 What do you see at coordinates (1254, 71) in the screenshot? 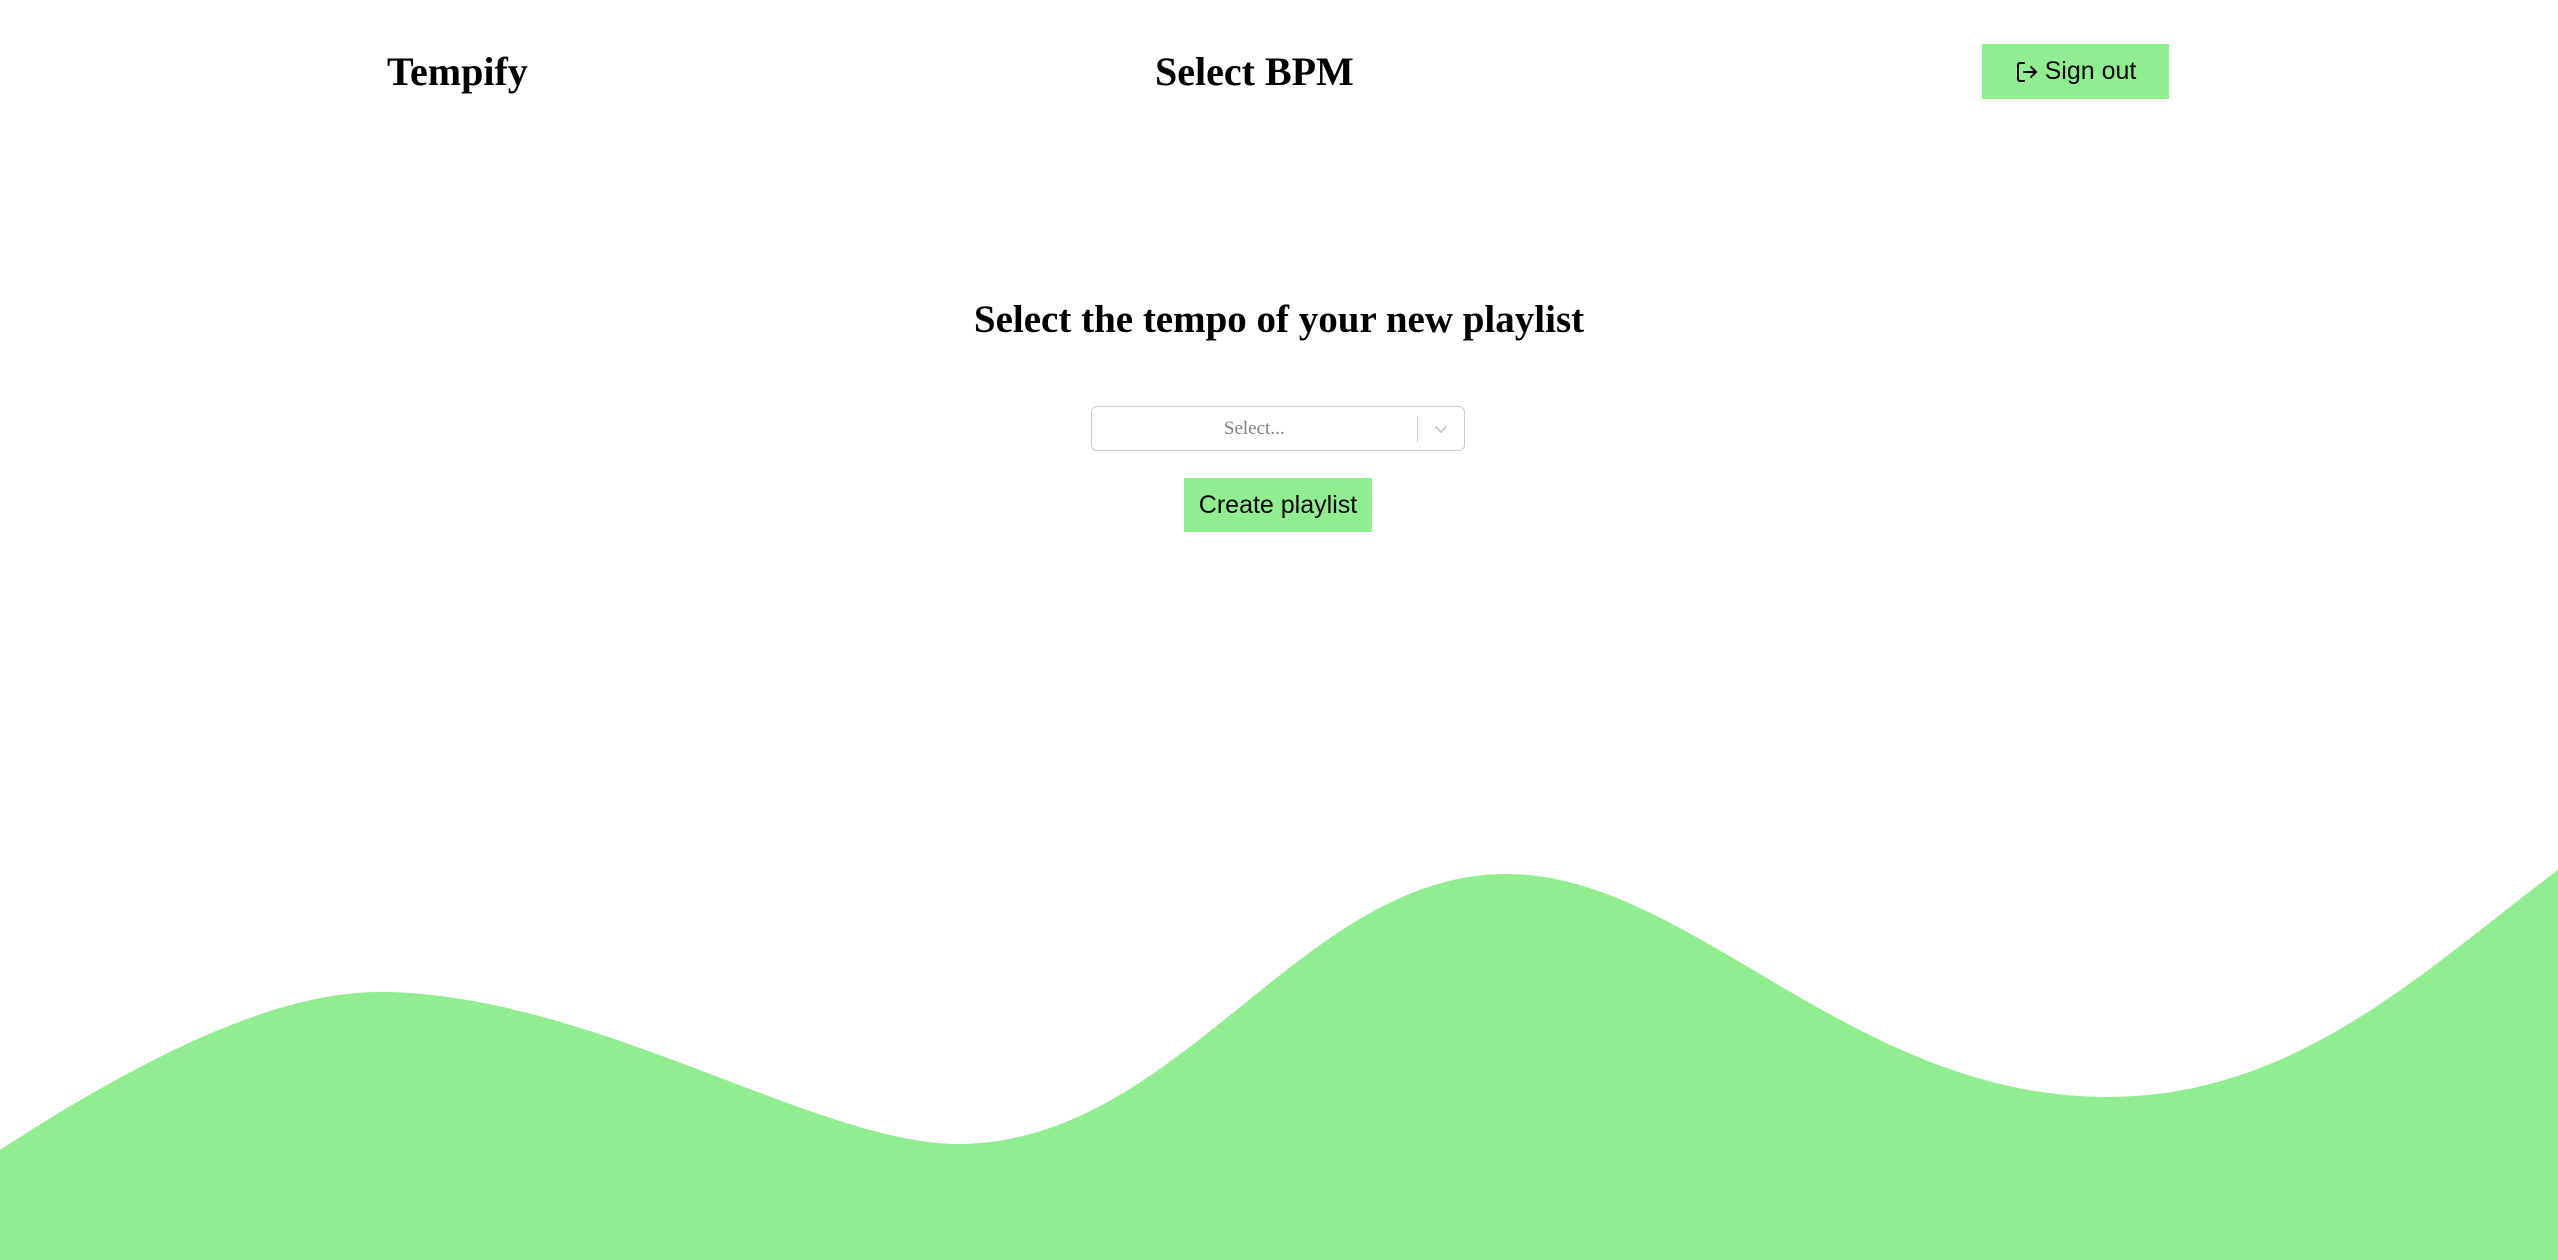
I see `page-title: Select BPM` at bounding box center [1254, 71].